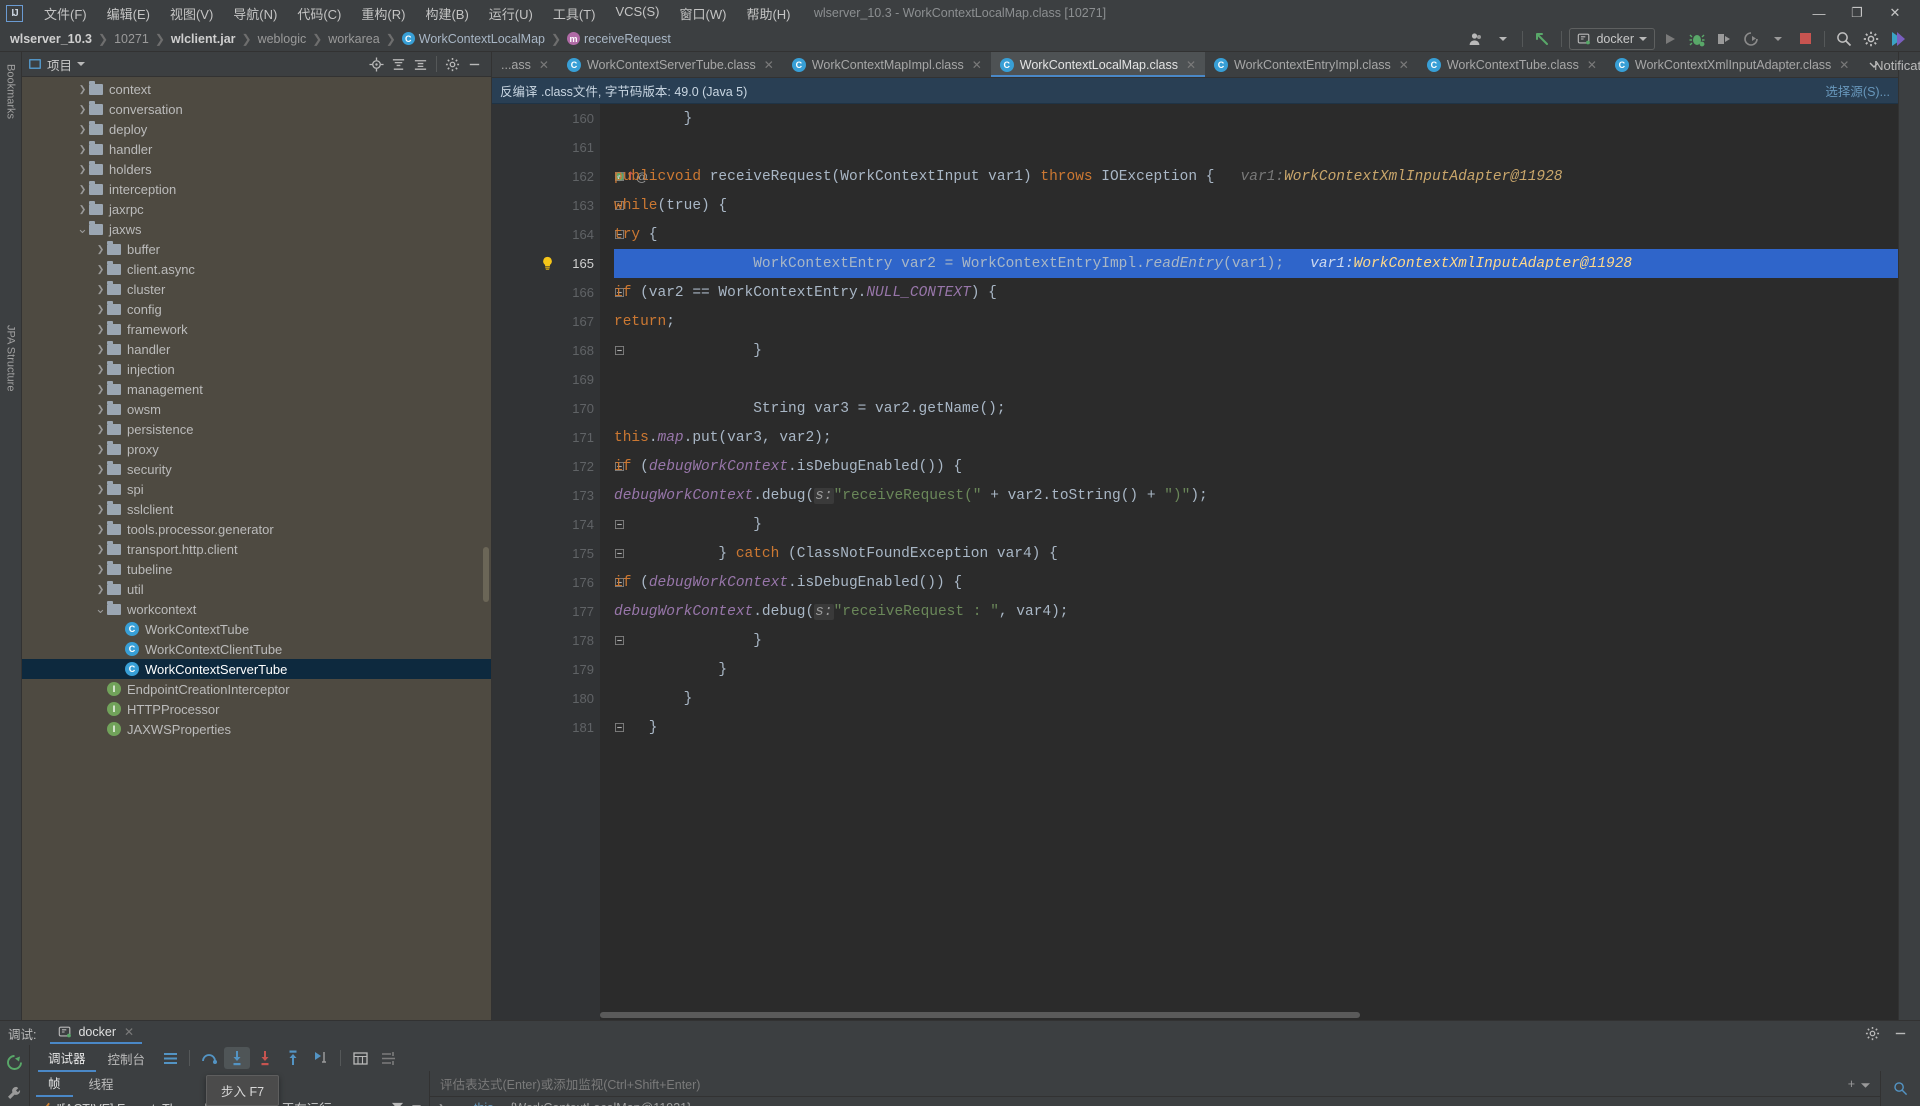 The height and width of the screenshot is (1106, 1920). What do you see at coordinates (1256, 321) in the screenshot?
I see `code-line: return;` at bounding box center [1256, 321].